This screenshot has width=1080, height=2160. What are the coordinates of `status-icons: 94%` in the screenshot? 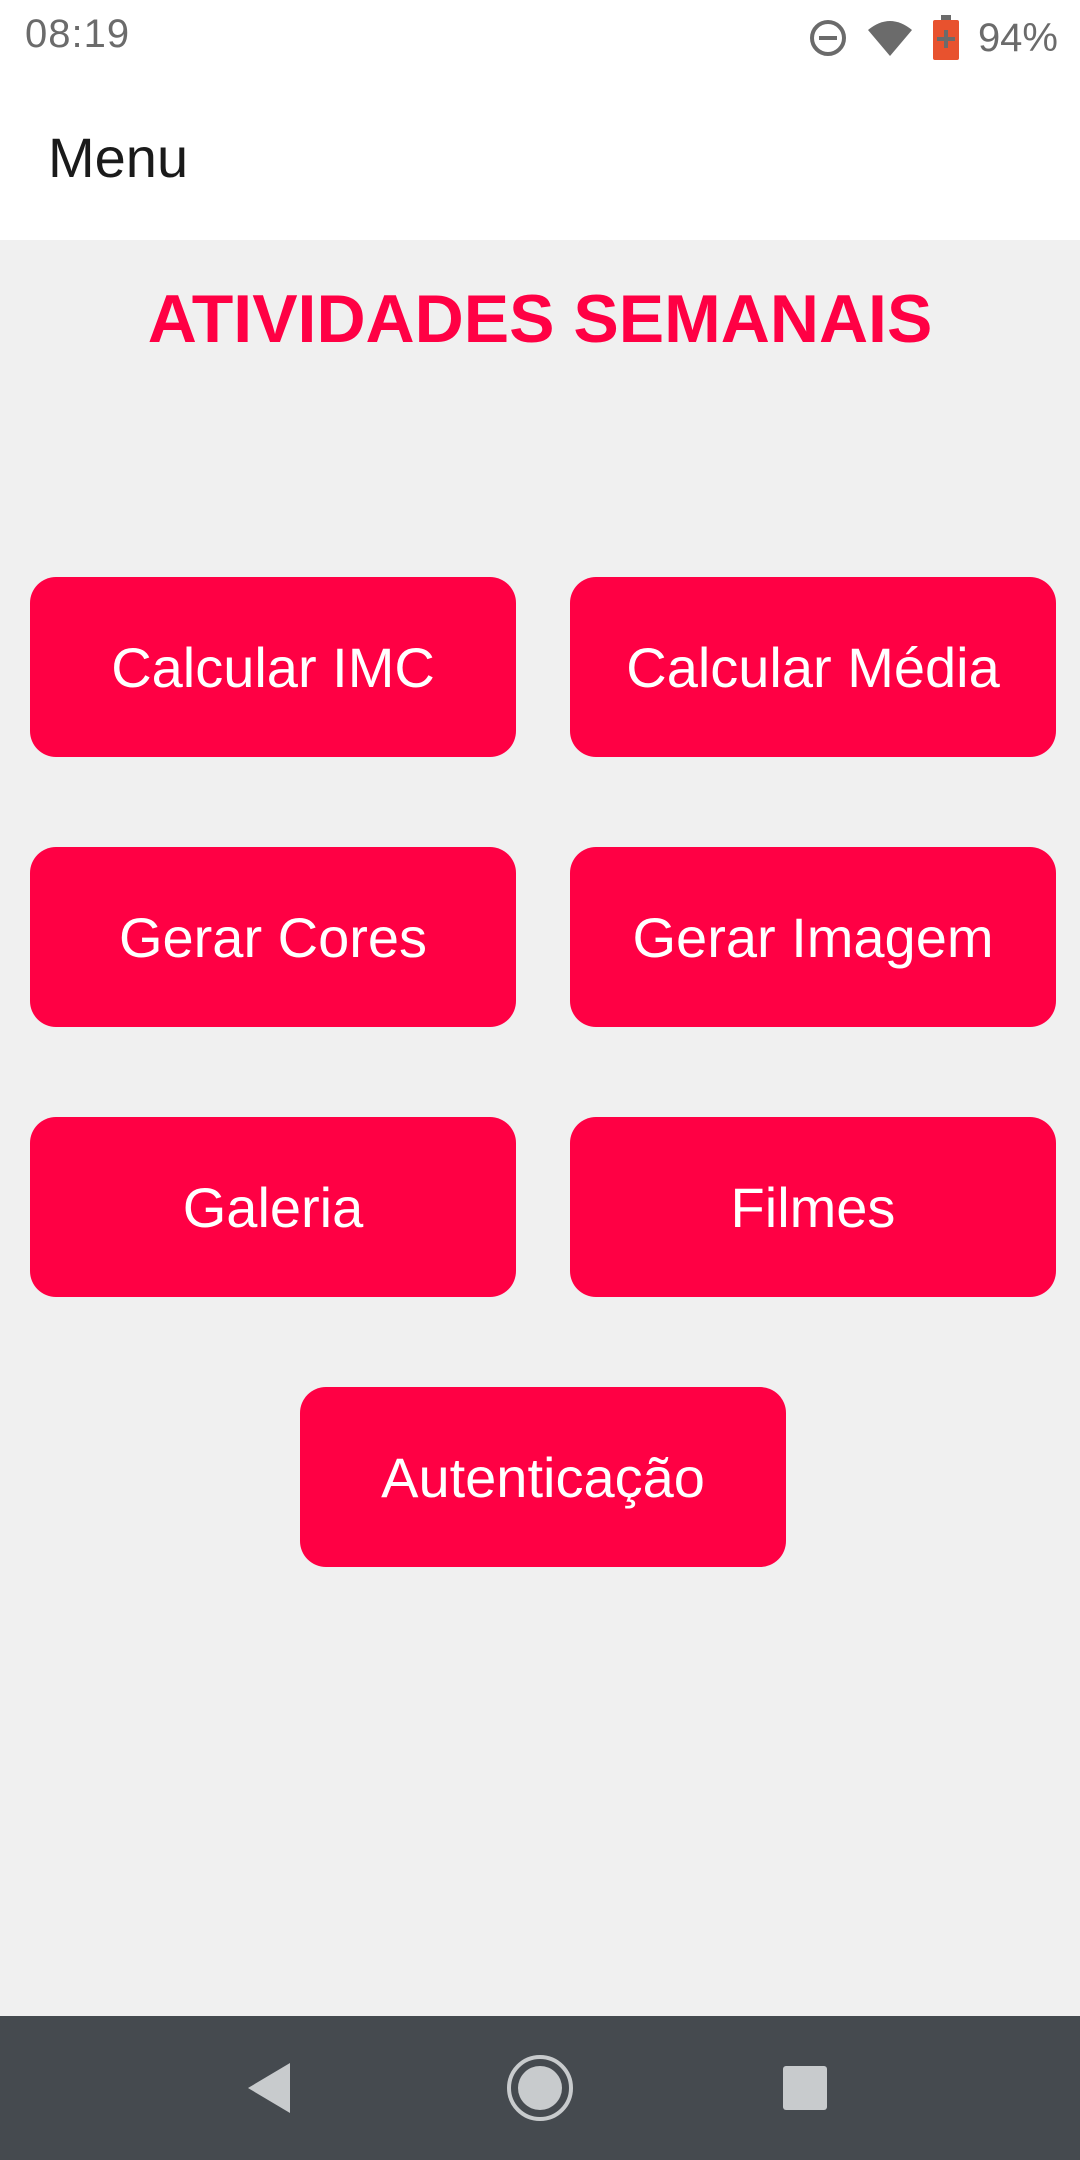 It's located at (933, 38).